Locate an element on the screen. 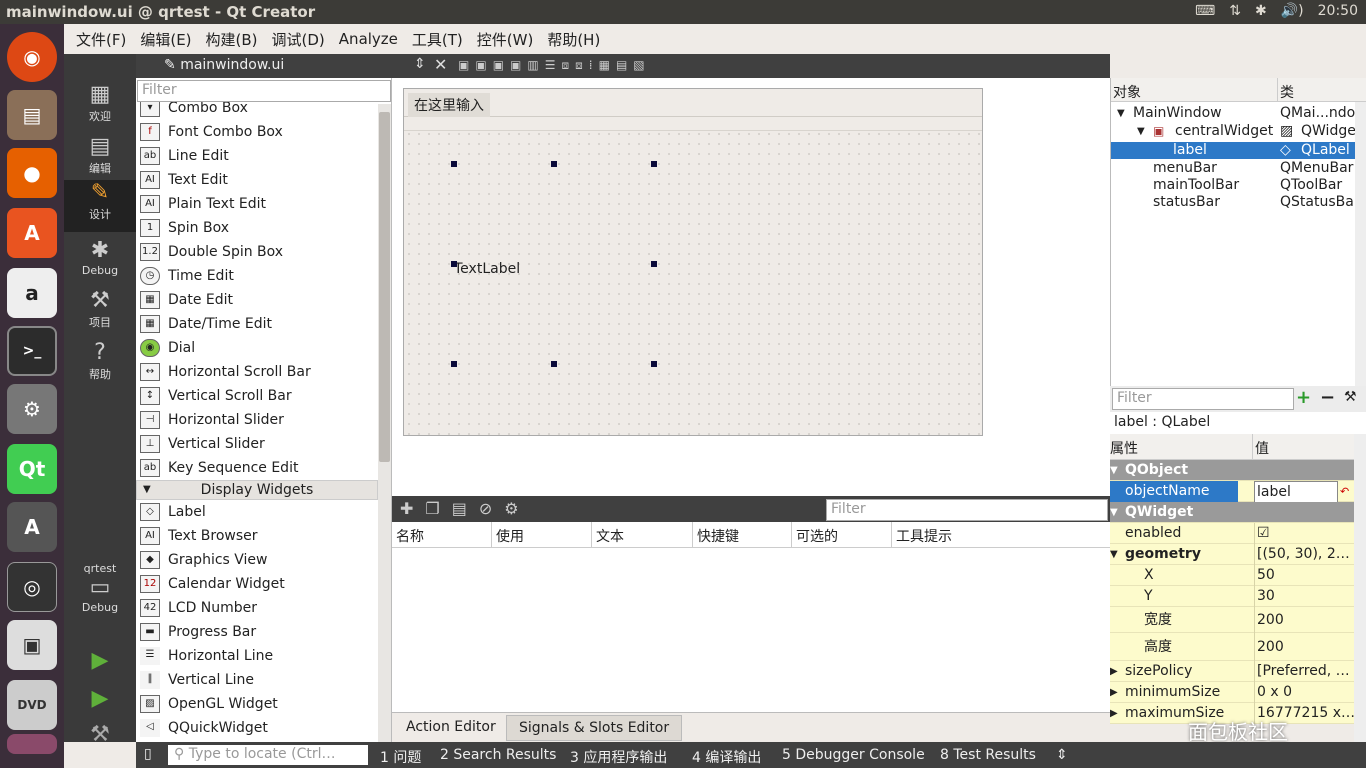 This screenshot has height=768, width=1366. menu-file: 文件(F) is located at coordinates (101, 39).